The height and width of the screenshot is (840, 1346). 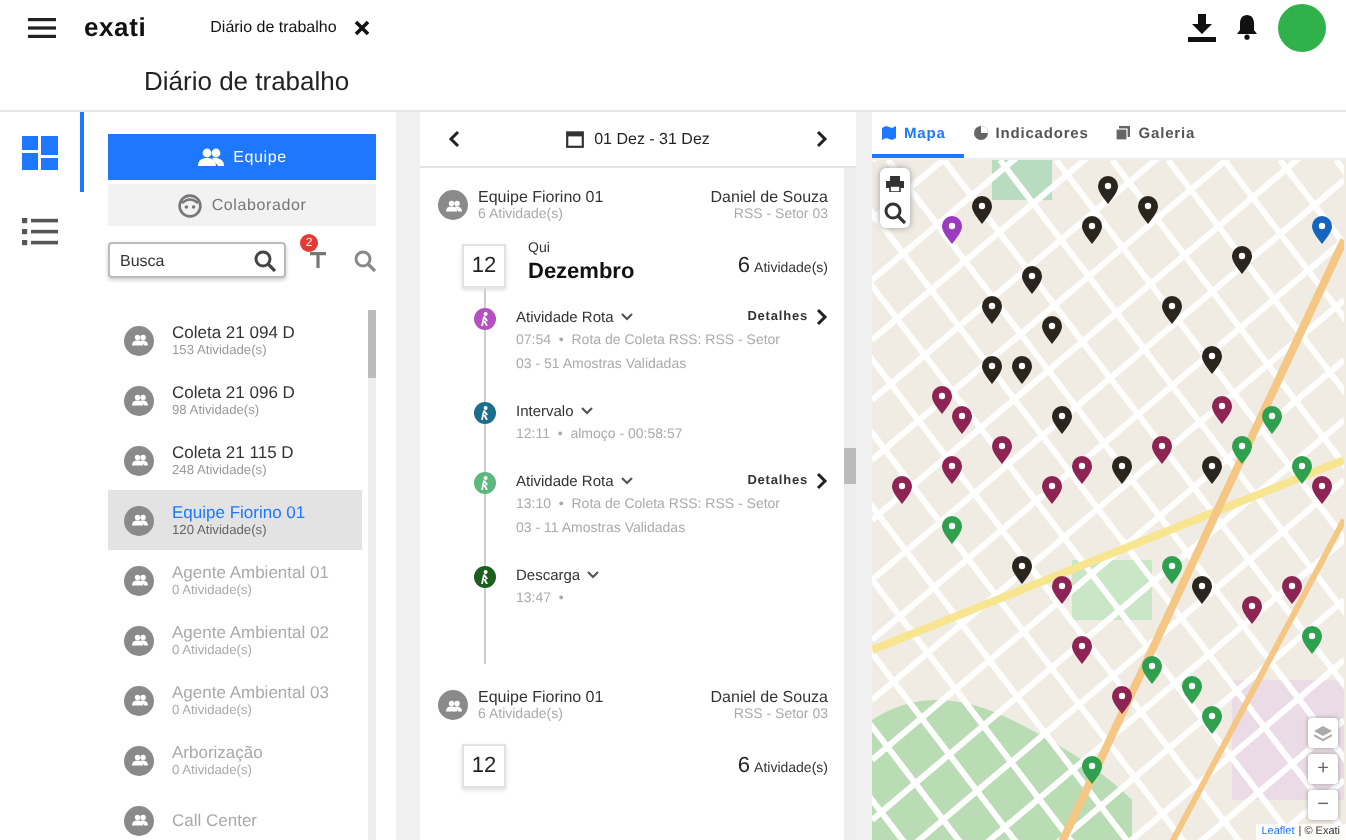 What do you see at coordinates (189, 205) in the screenshot?
I see `face-icon` at bounding box center [189, 205].